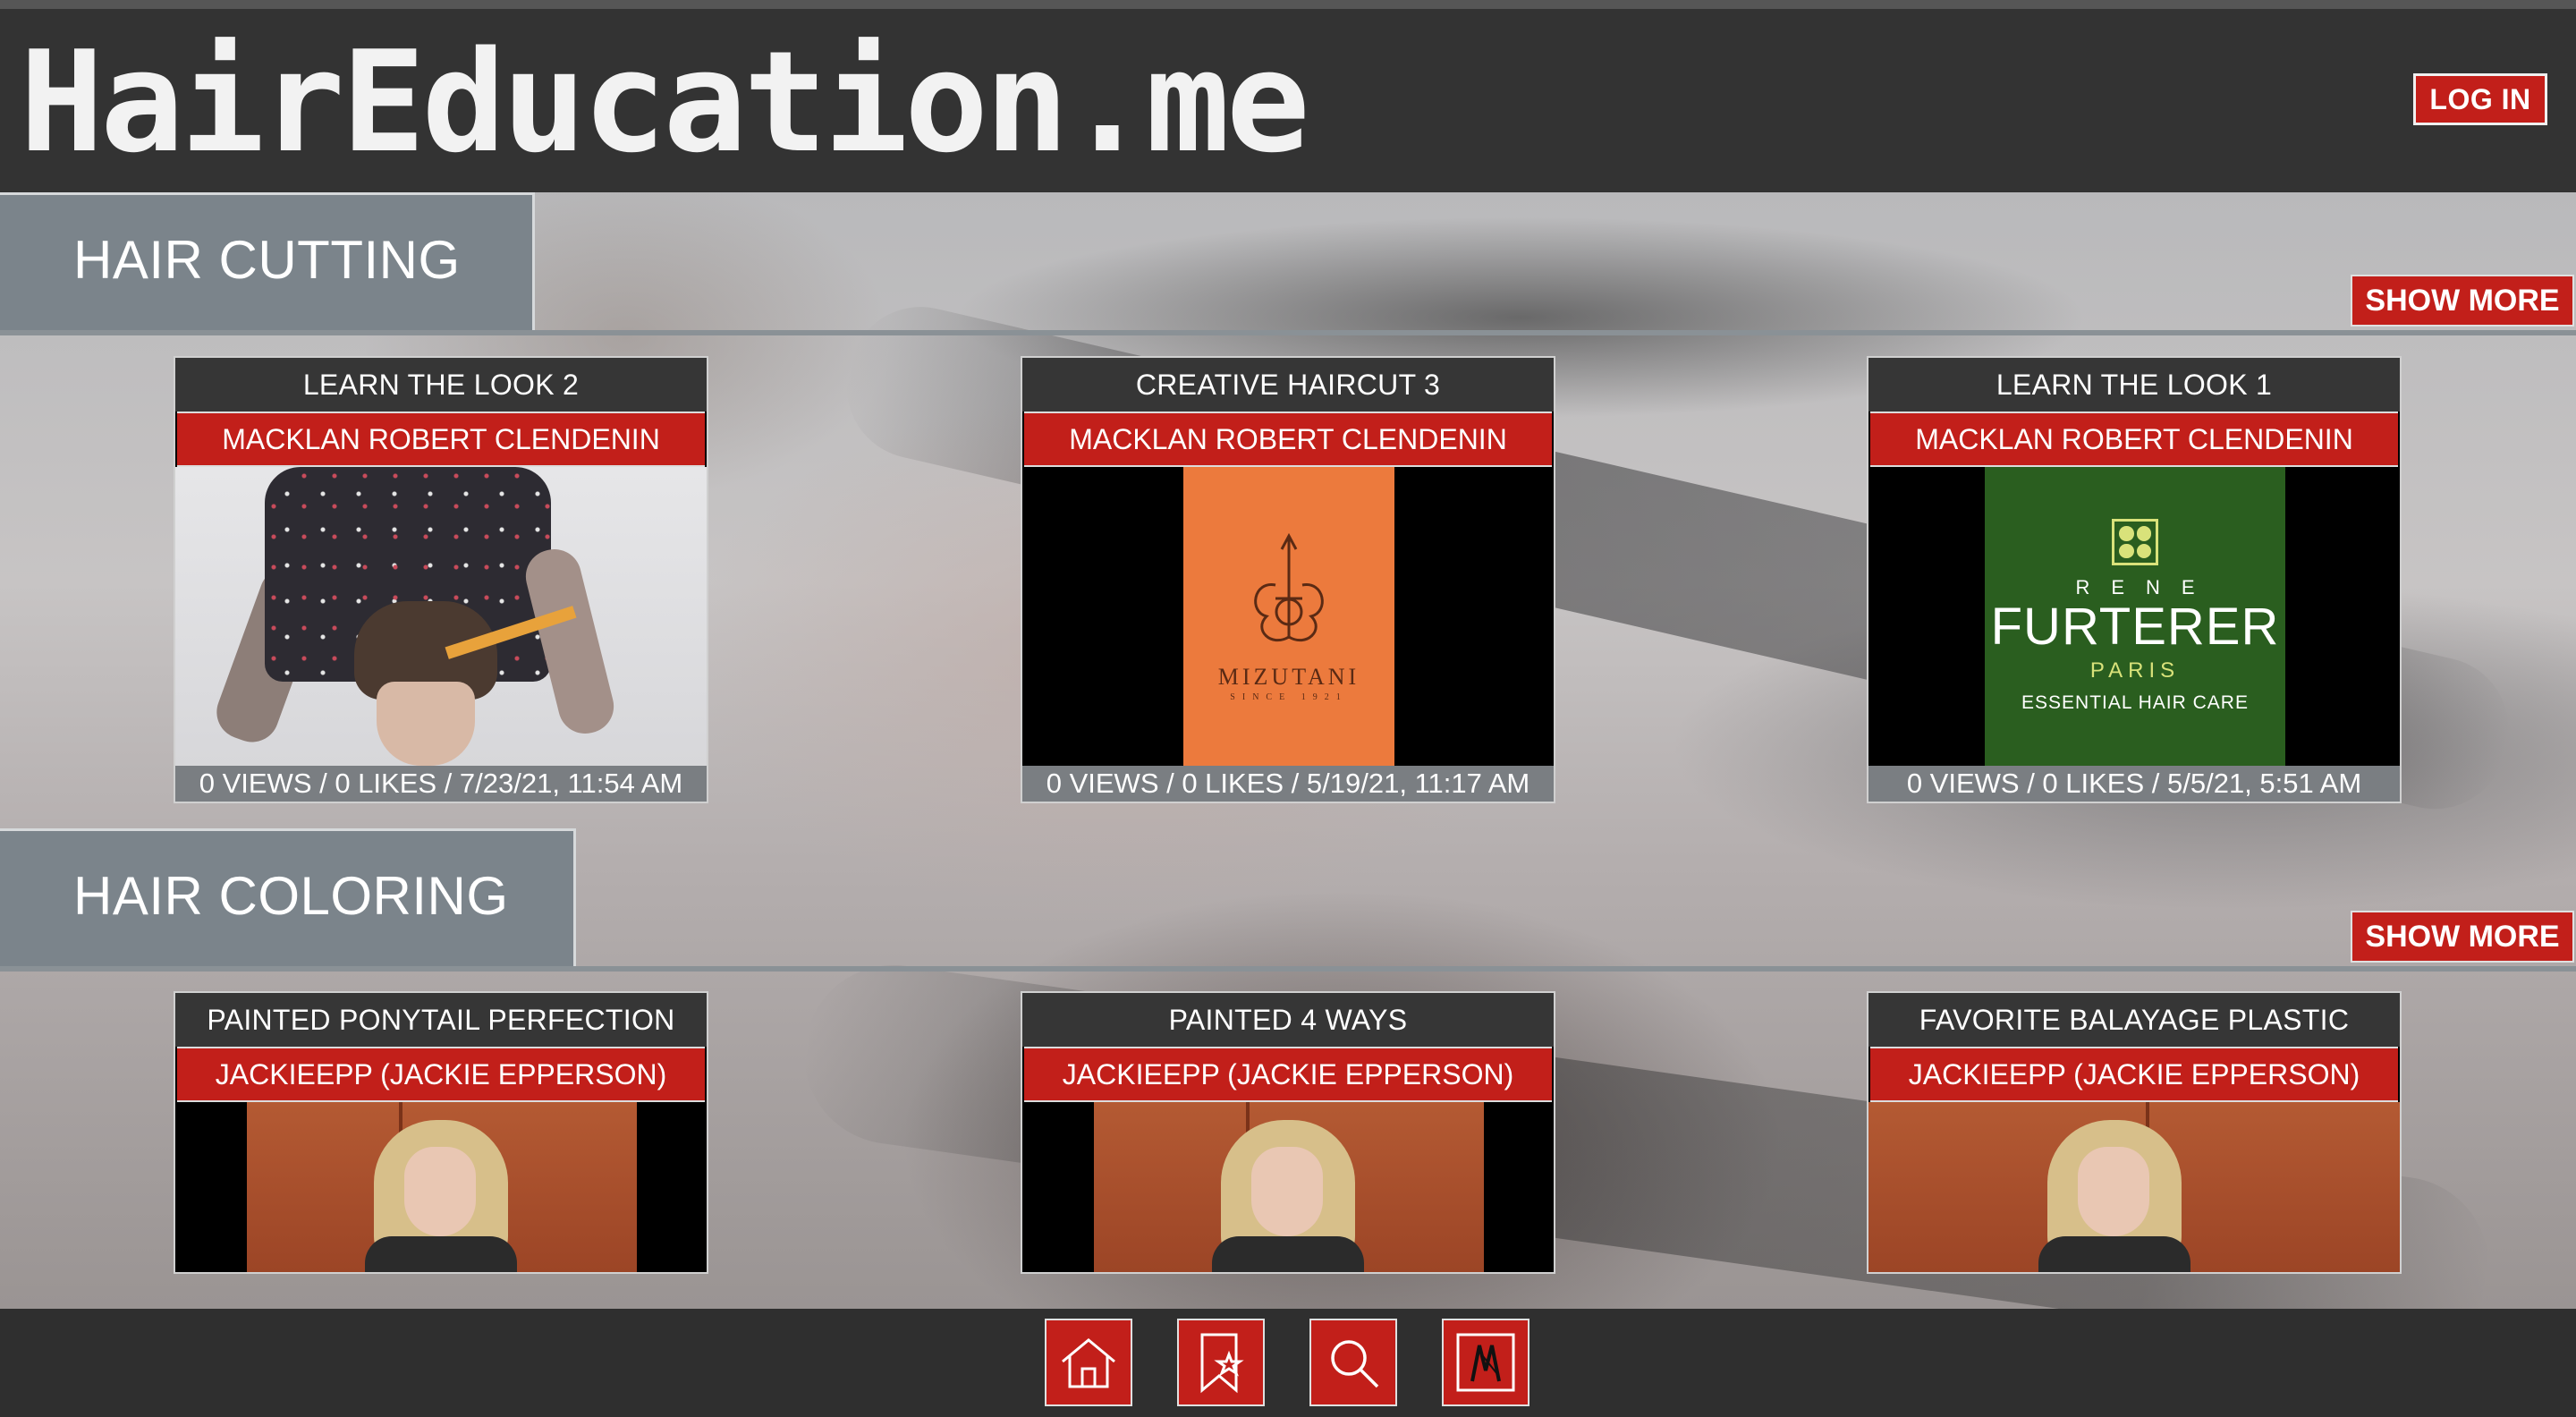 The height and width of the screenshot is (1417, 2576). Describe the element at coordinates (441, 1020) in the screenshot. I see `card-title: PAINTED PONYTAIL PERFECTION` at that location.